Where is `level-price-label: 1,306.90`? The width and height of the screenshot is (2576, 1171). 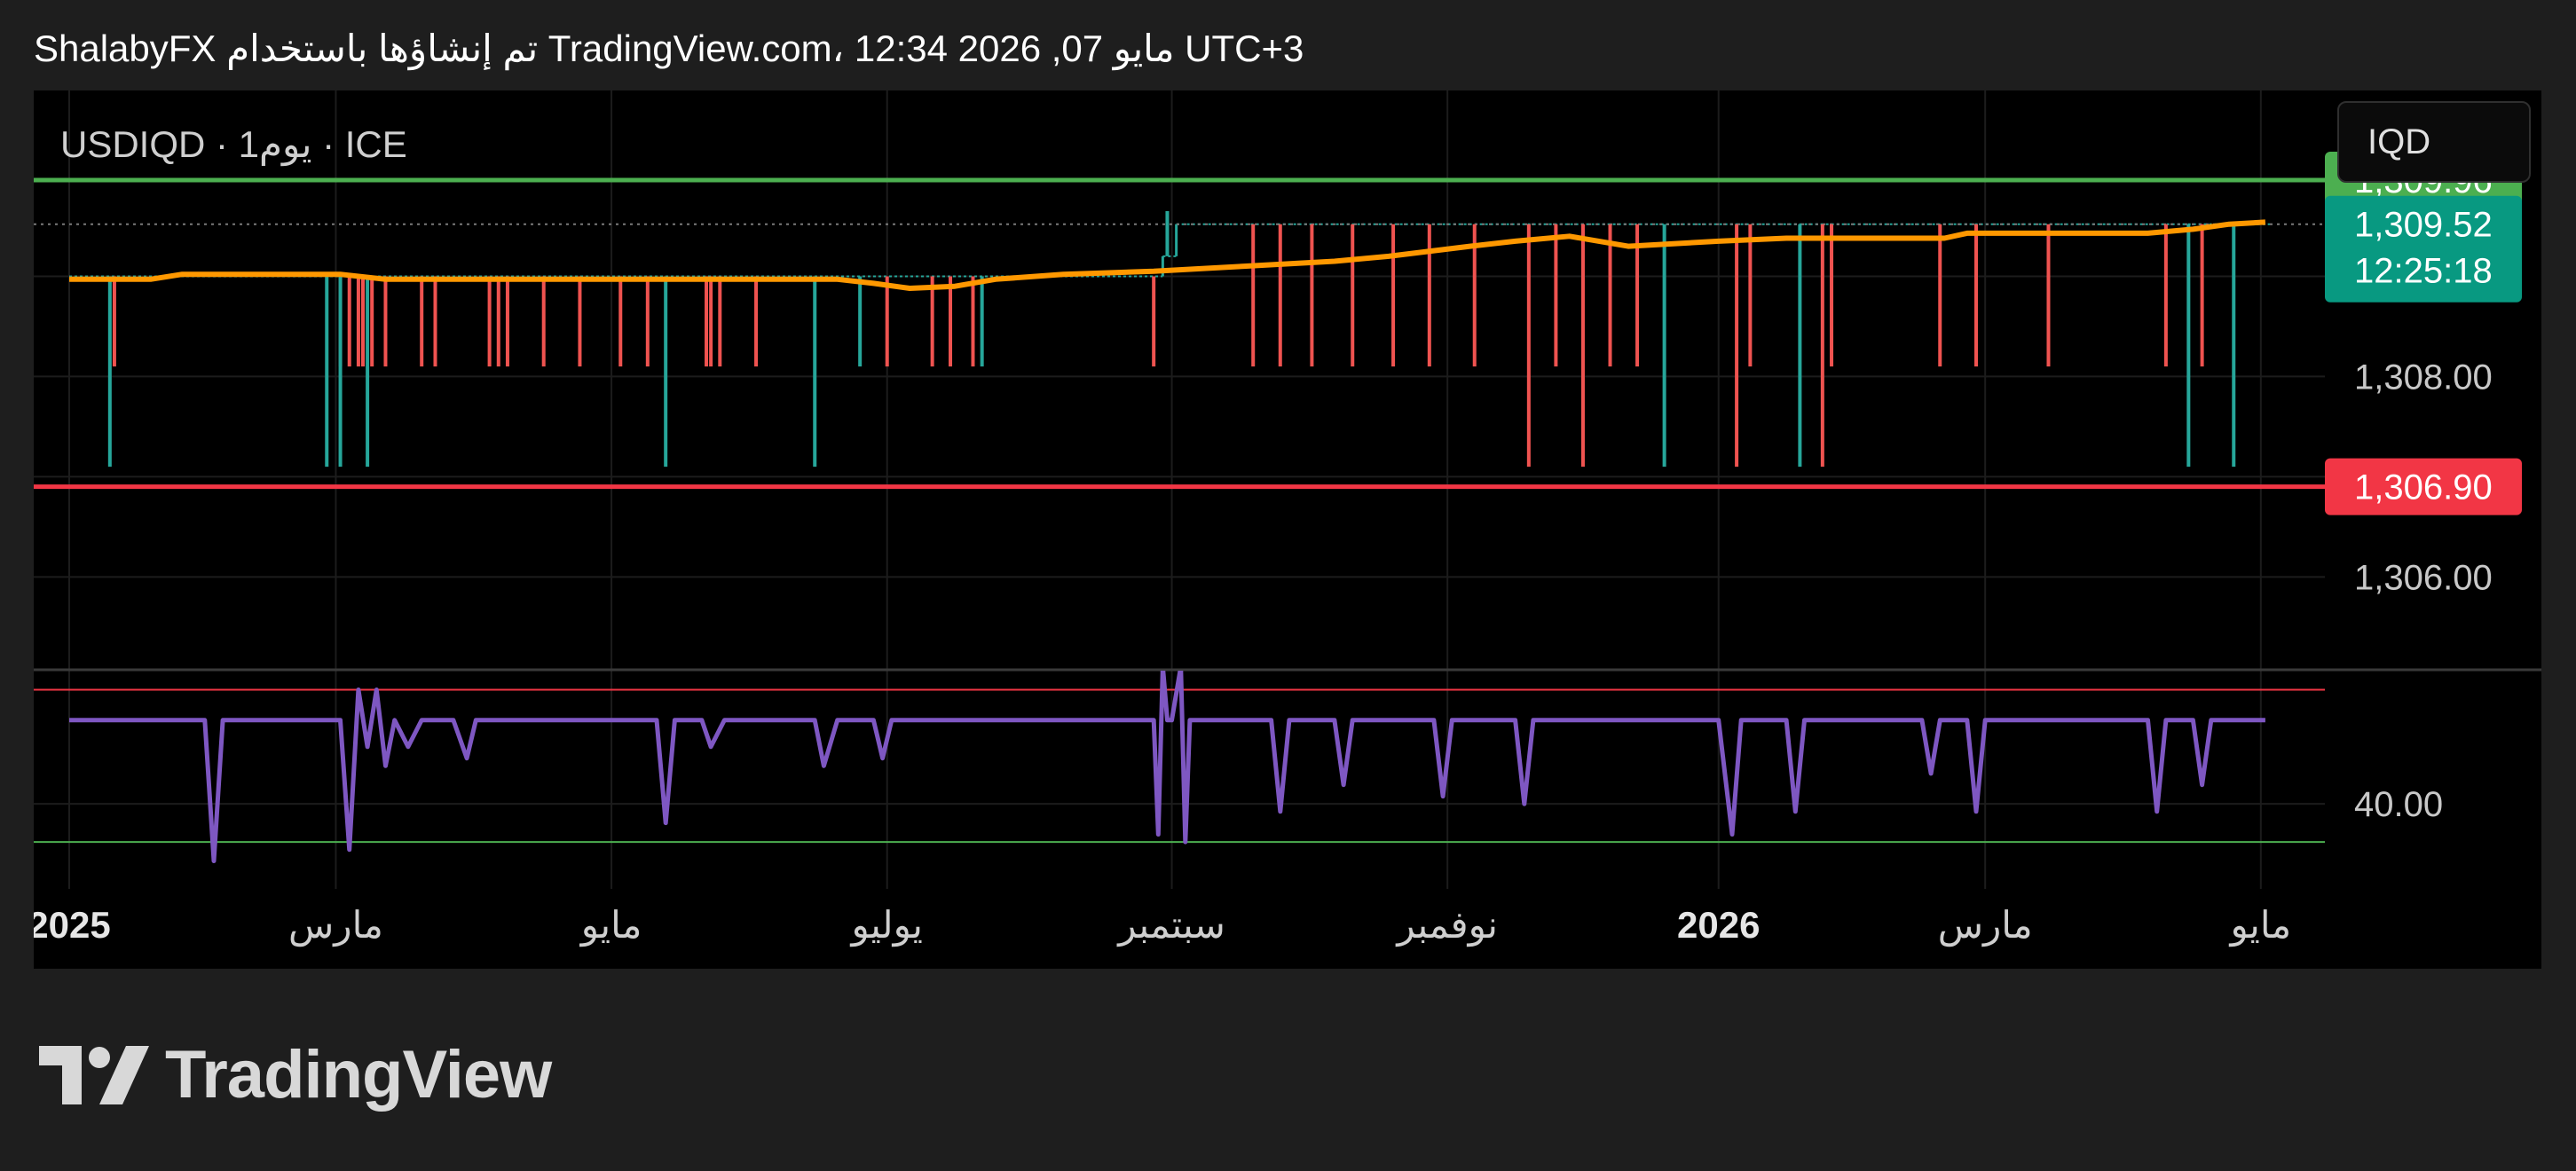 level-price-label: 1,306.90 is located at coordinates (2424, 488).